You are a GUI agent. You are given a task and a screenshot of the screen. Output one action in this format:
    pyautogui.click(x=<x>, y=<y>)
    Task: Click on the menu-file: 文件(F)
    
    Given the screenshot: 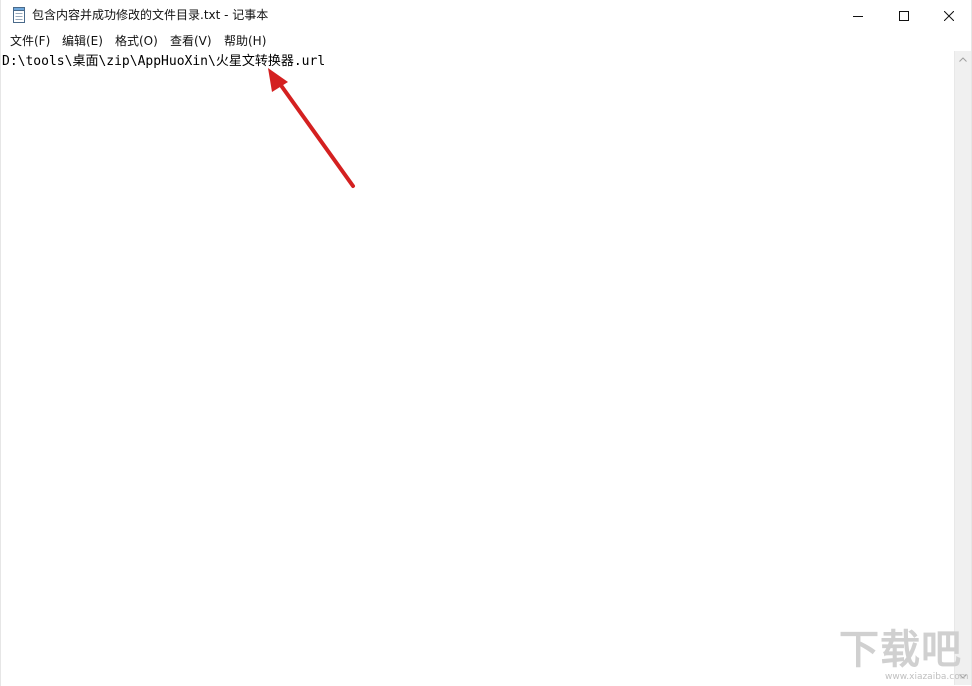 What is the action you would take?
    pyautogui.click(x=30, y=41)
    